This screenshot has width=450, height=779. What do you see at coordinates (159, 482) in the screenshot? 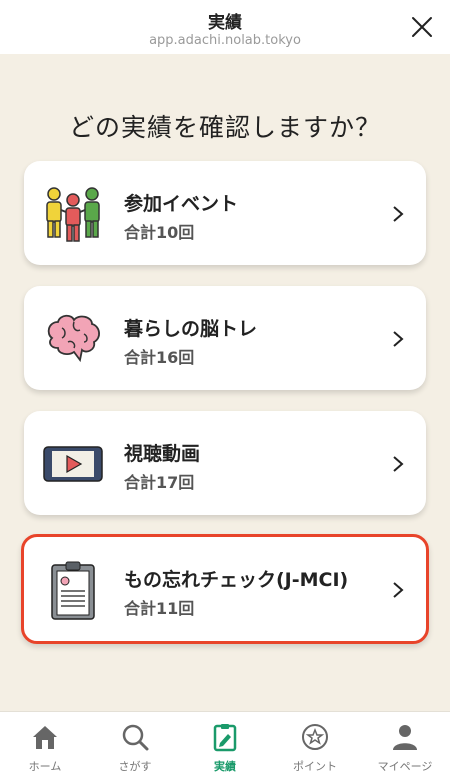
I see `card-count: 合計17回` at bounding box center [159, 482].